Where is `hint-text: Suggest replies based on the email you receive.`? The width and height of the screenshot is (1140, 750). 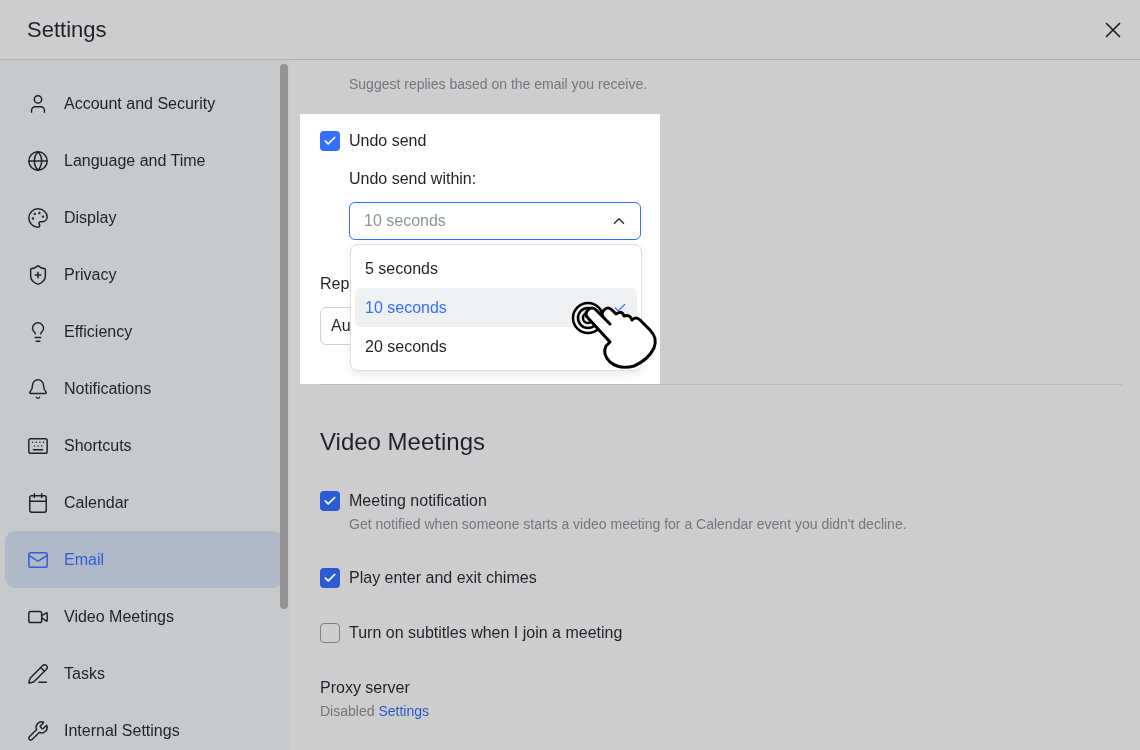
hint-text: Suggest replies based on the email you receive. is located at coordinates (499, 84).